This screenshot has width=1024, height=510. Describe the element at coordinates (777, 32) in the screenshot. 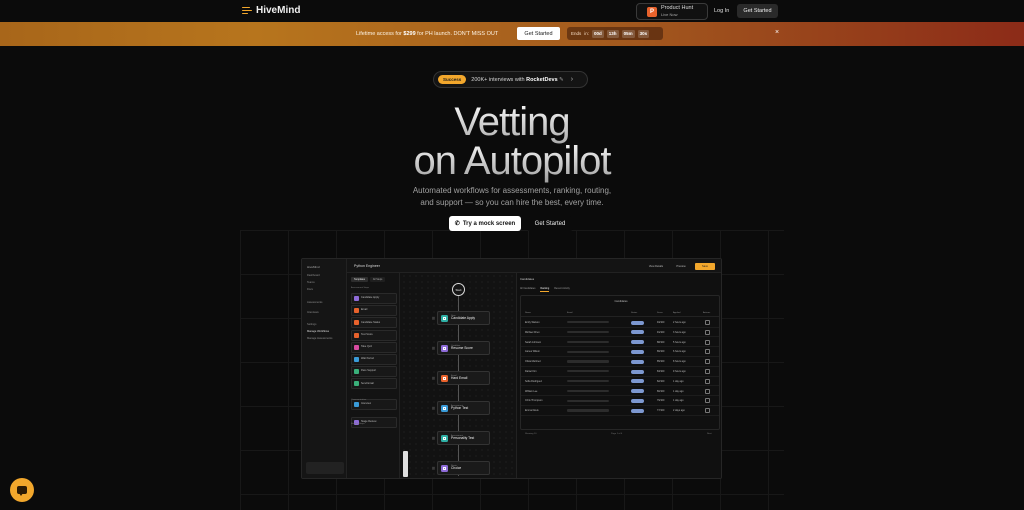

I see `close-icon: ×` at that location.